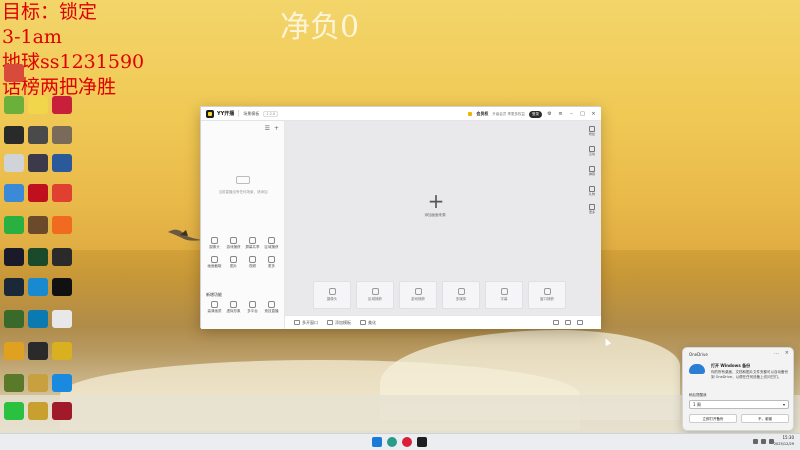 This screenshot has height=450, width=800. I want to click on tile-label: 游戏捕获, so click(418, 299).